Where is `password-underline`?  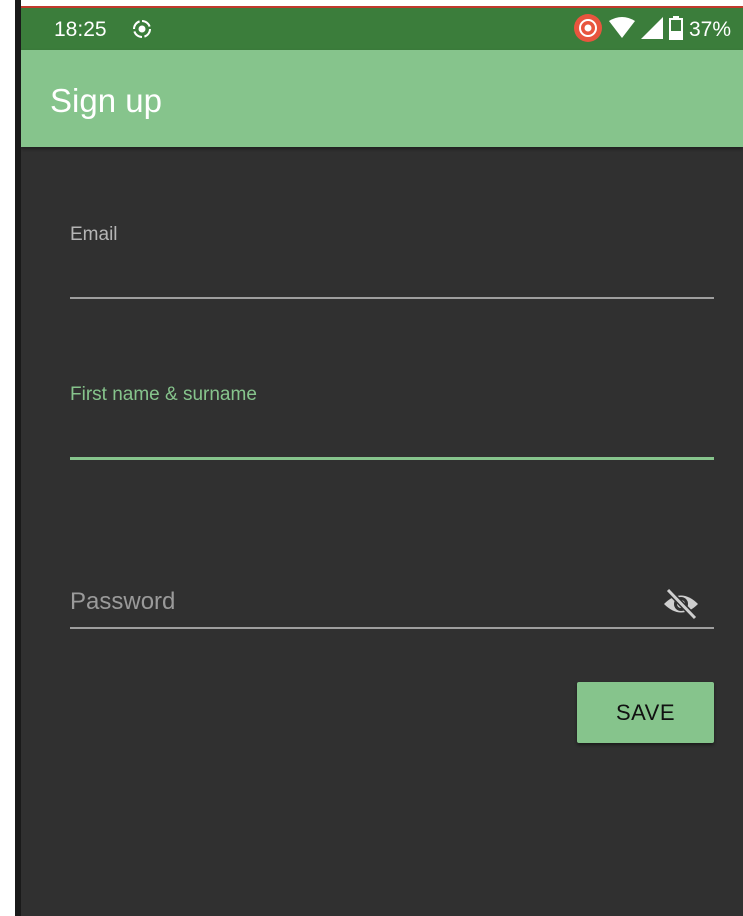 password-underline is located at coordinates (392, 628).